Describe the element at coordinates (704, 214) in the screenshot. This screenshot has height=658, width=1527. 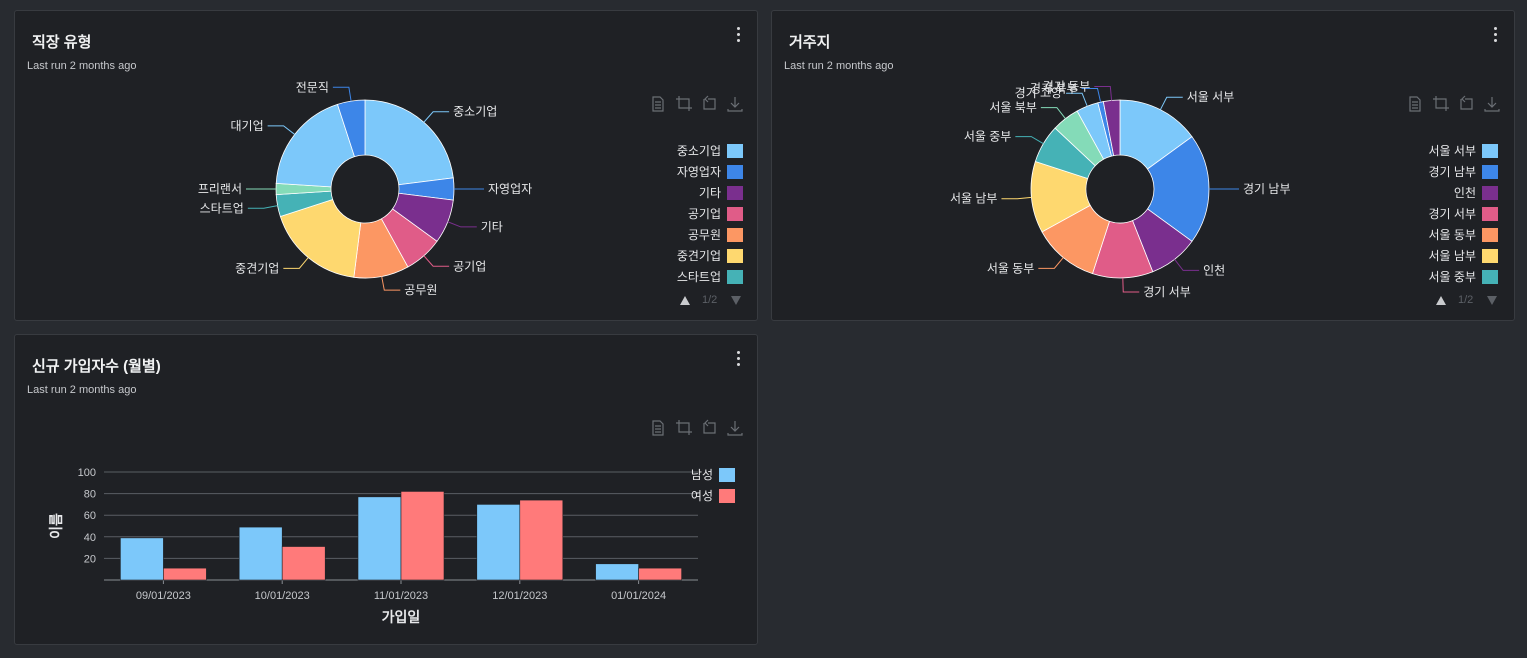
I see `legend-label-3: 공기업` at that location.